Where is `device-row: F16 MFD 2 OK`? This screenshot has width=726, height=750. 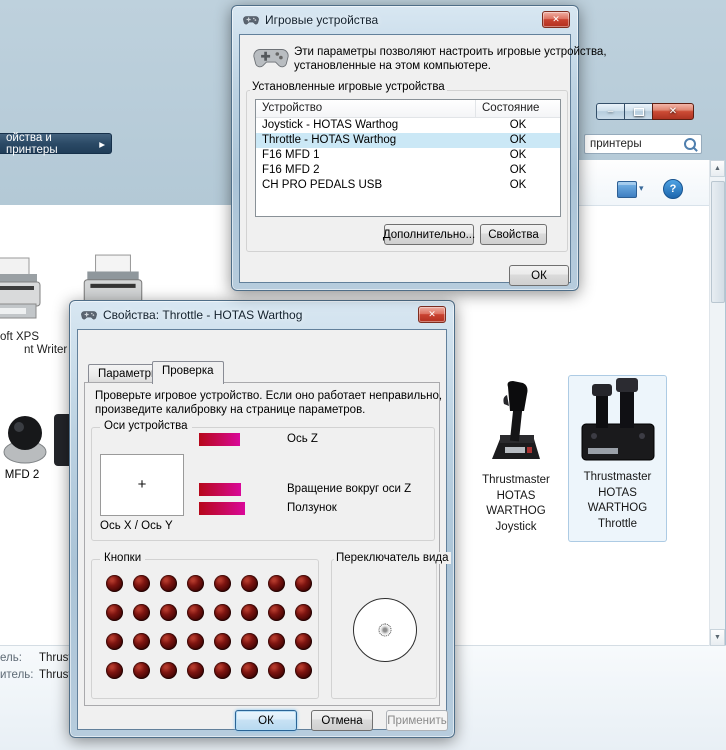
device-row: F16 MFD 2 OK is located at coordinates (408, 170).